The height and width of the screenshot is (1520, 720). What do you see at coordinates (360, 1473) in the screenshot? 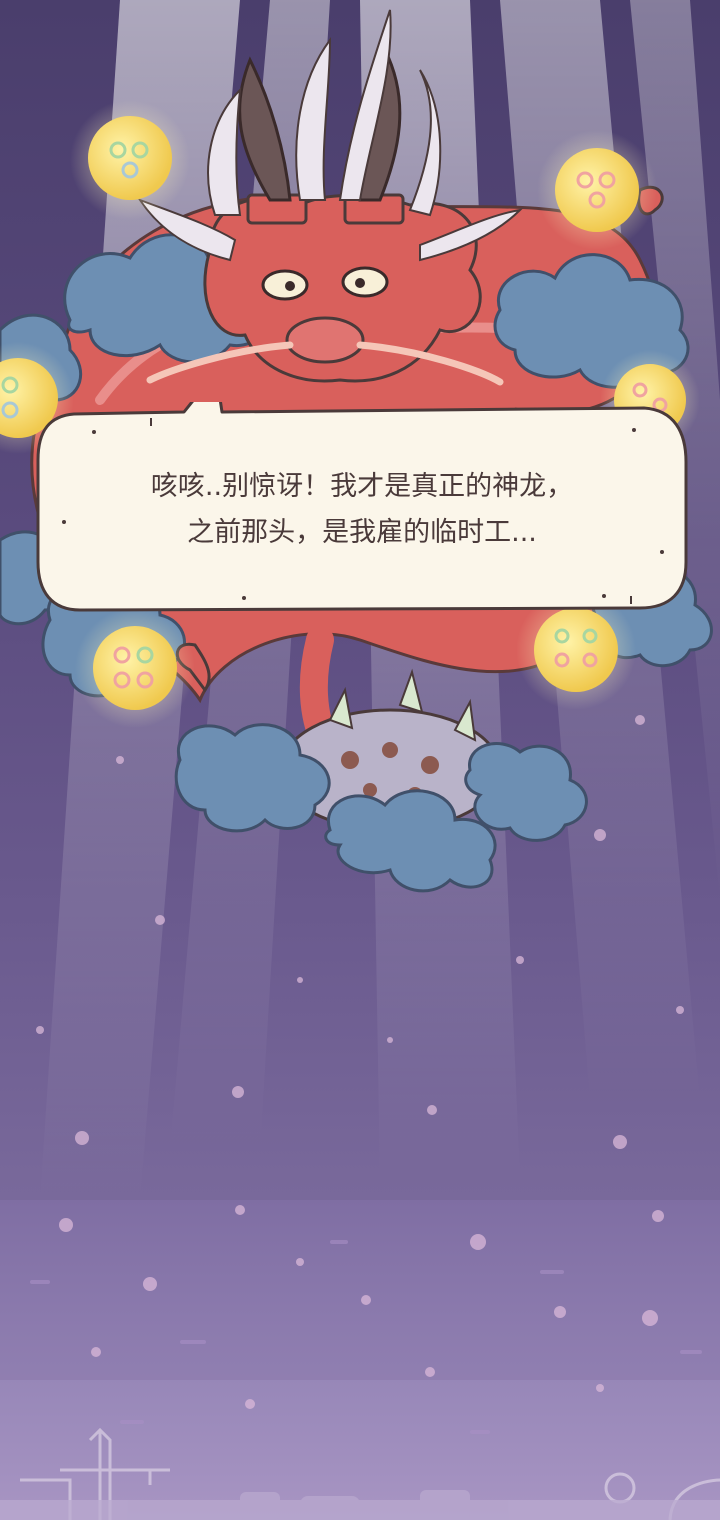
I see `city-skyline` at bounding box center [360, 1473].